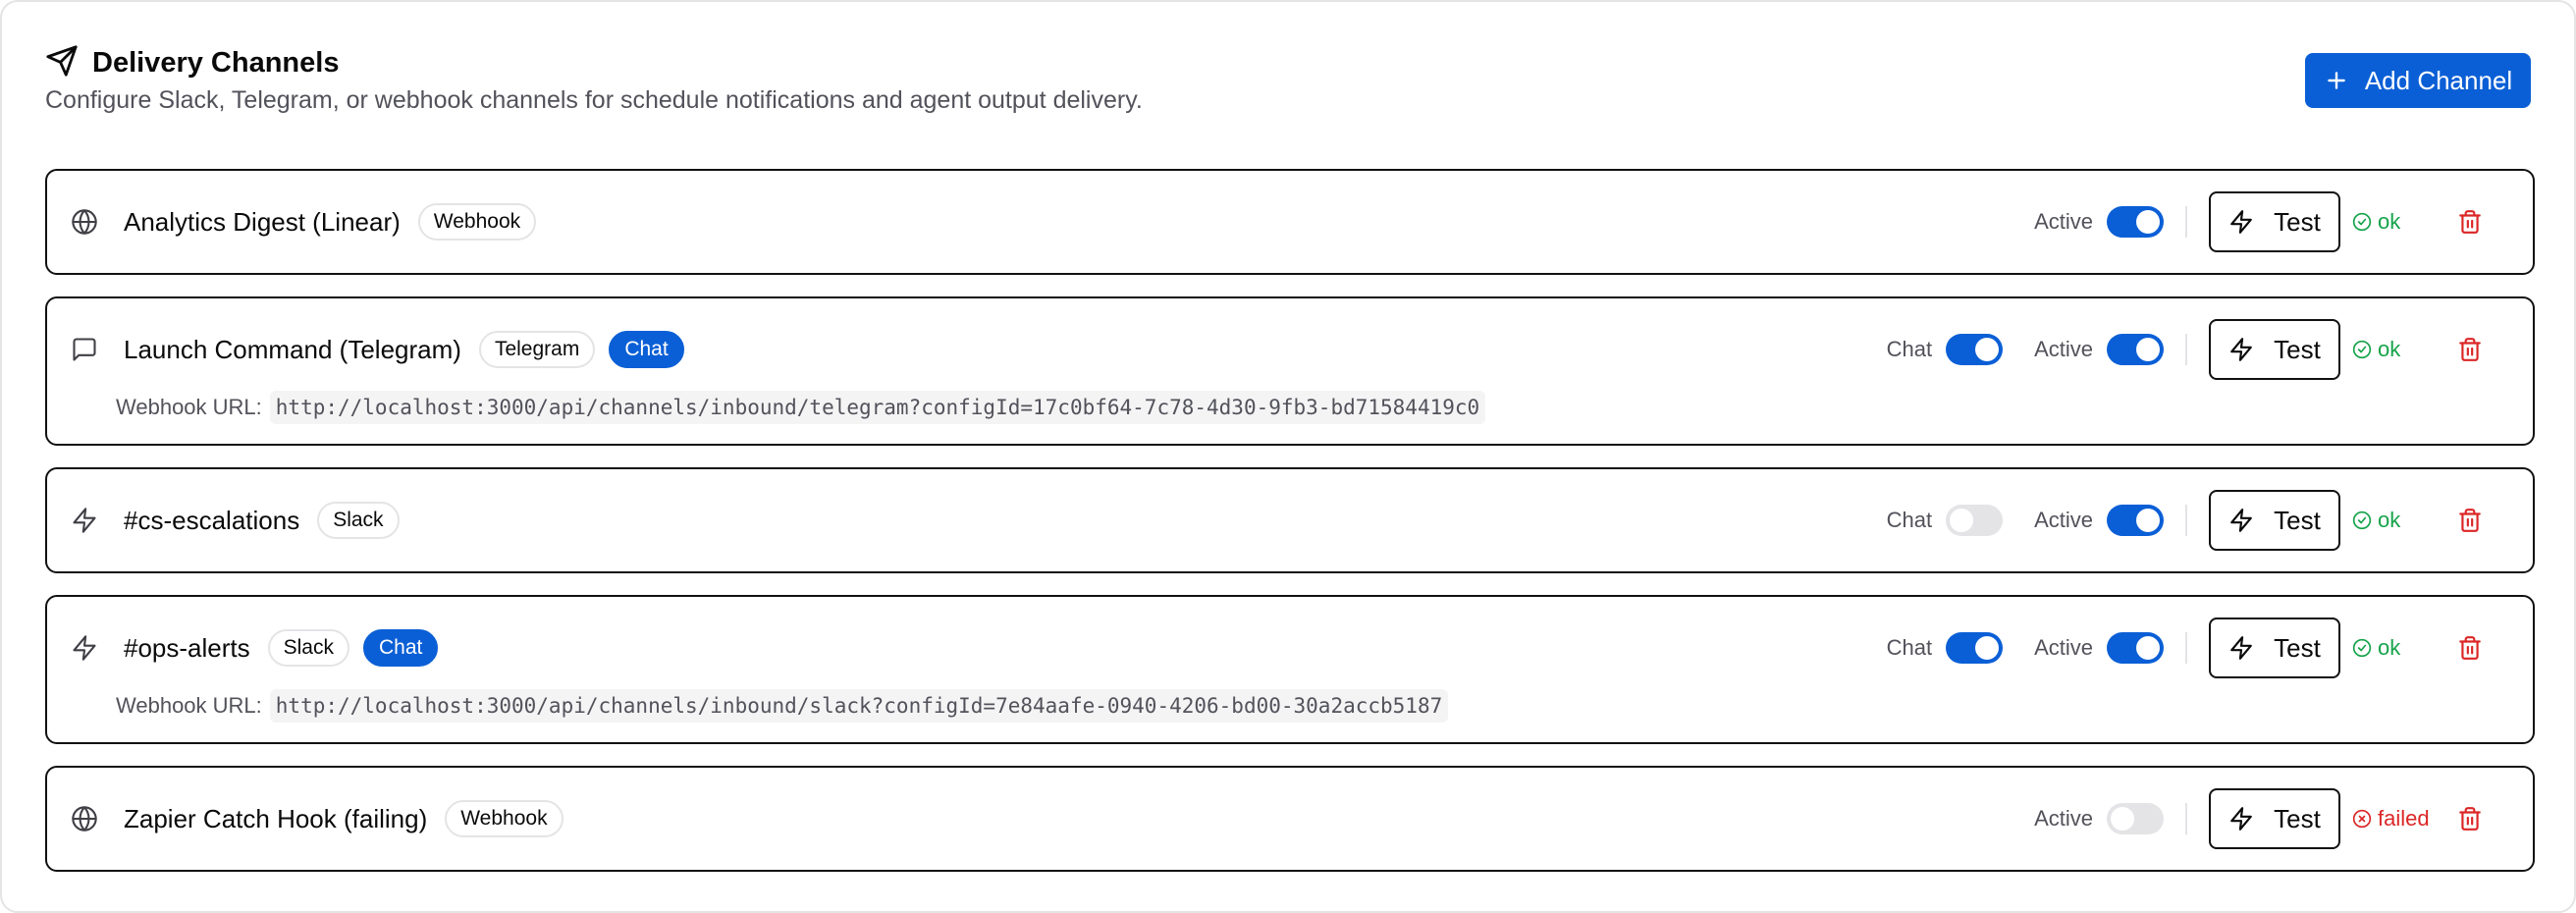  What do you see at coordinates (276, 818) in the screenshot?
I see `channel-name: Zapier Catch Hook (failing)` at bounding box center [276, 818].